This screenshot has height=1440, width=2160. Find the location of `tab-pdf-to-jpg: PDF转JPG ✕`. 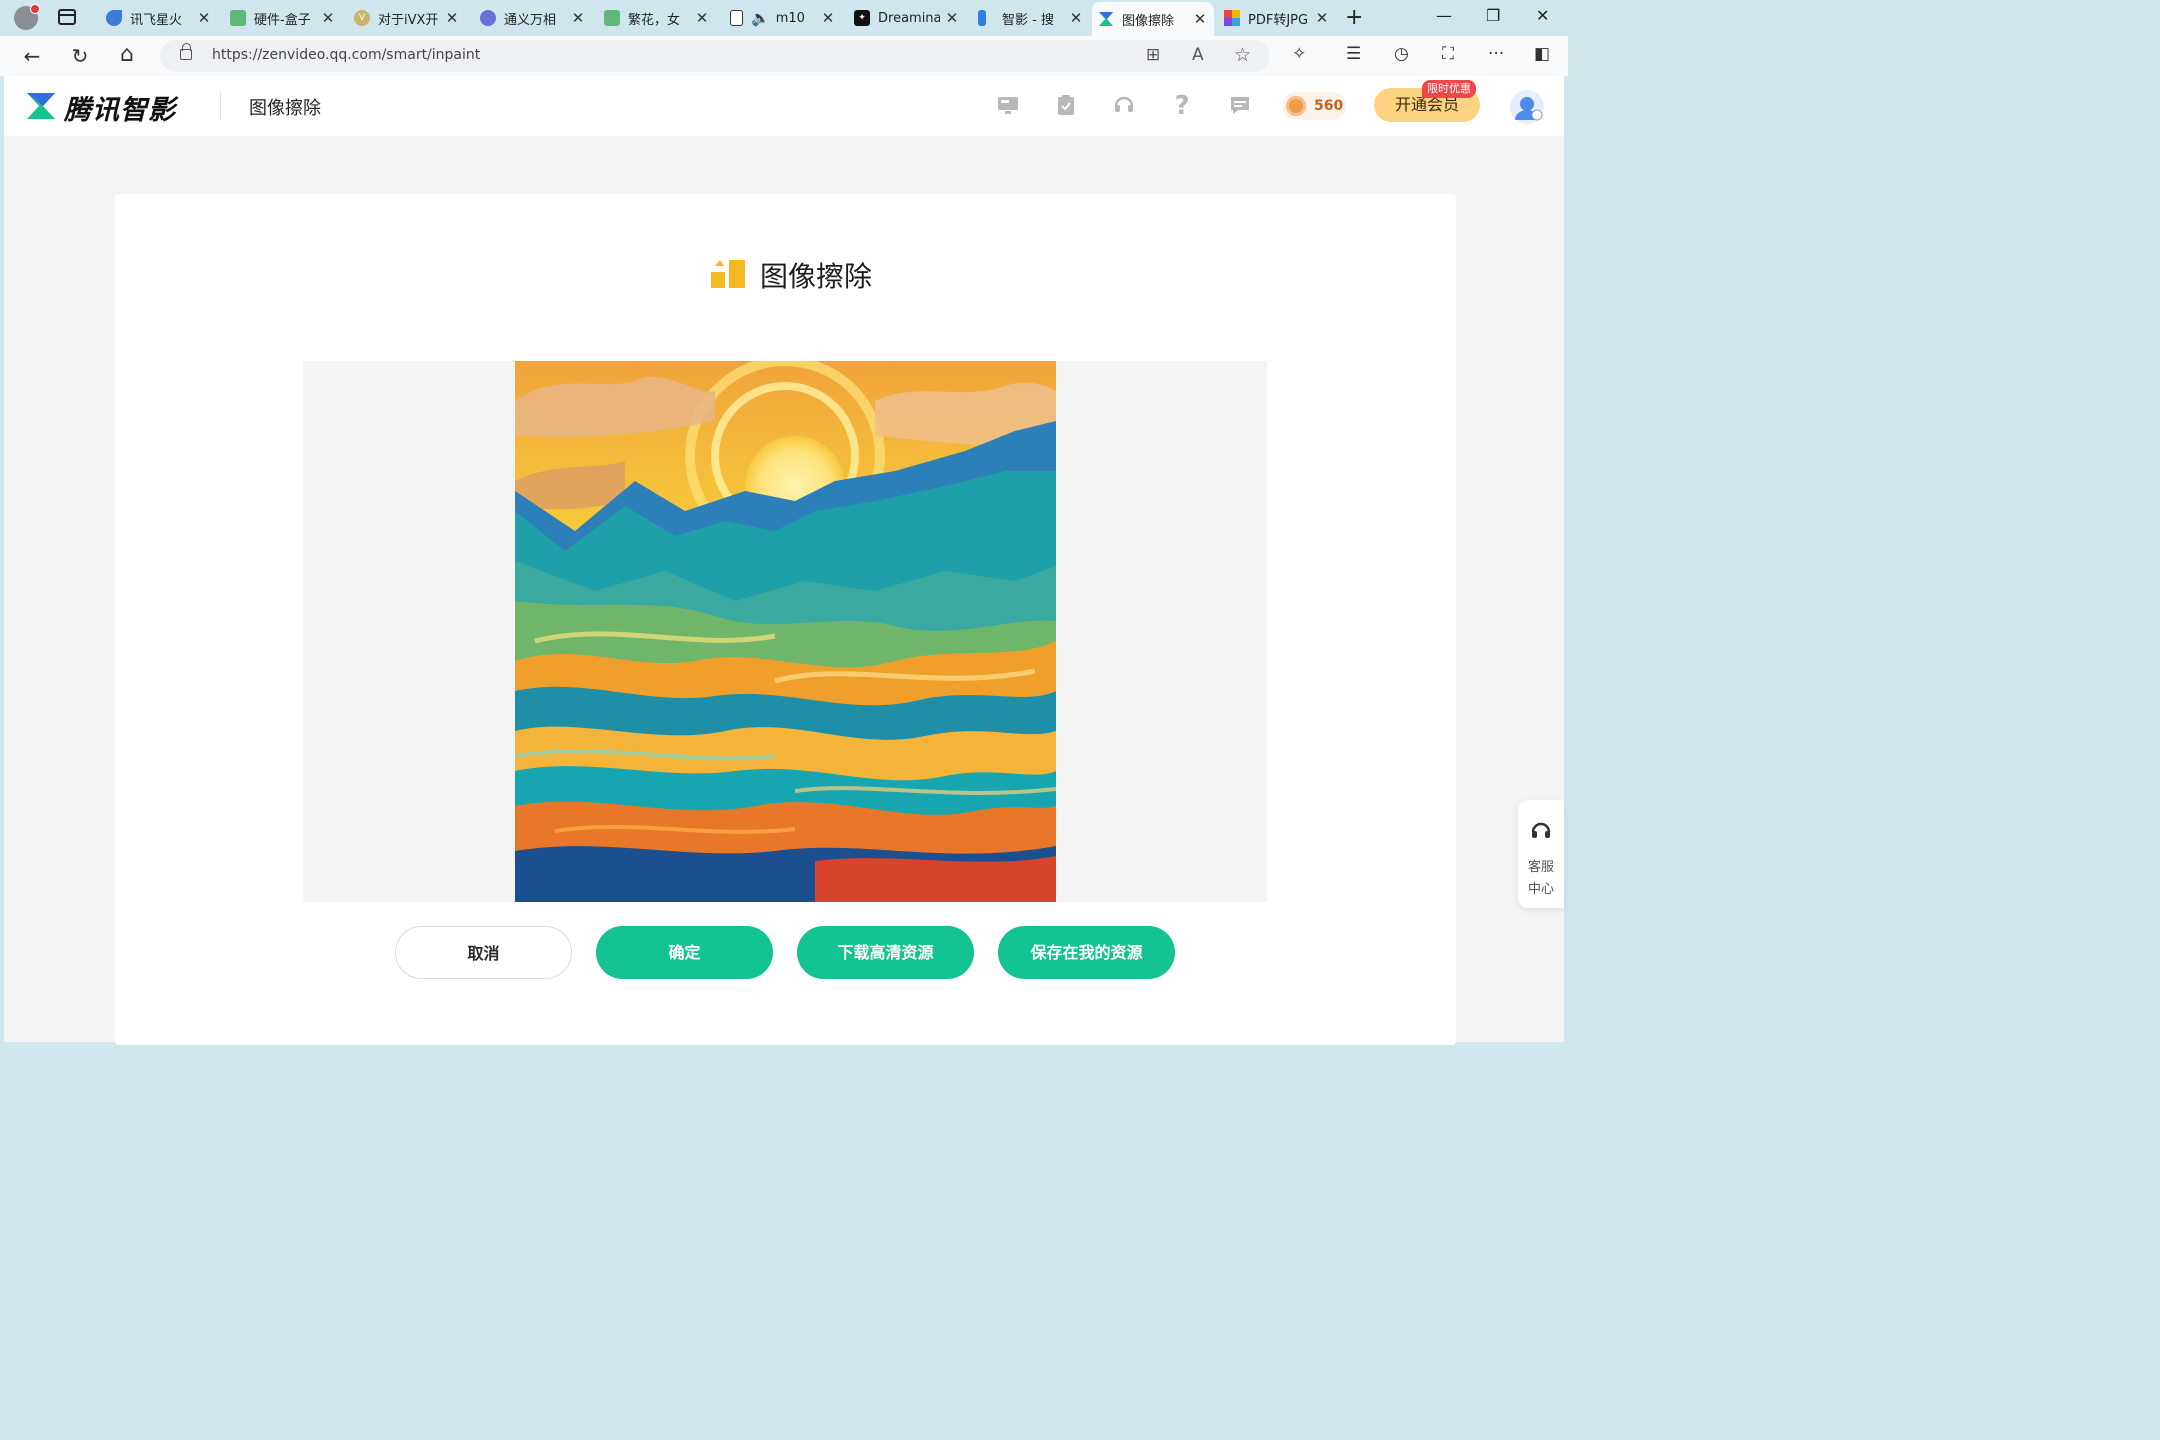

tab-pdf-to-jpg: PDF转JPG ✕ is located at coordinates (1277, 18).